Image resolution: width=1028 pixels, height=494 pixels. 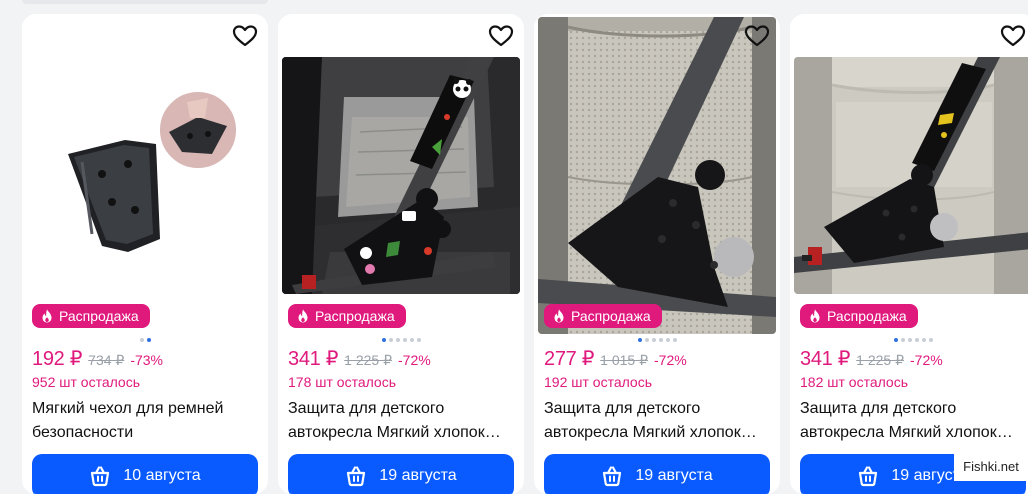 I want to click on delivery-date-button: 10 августа, so click(x=145, y=474).